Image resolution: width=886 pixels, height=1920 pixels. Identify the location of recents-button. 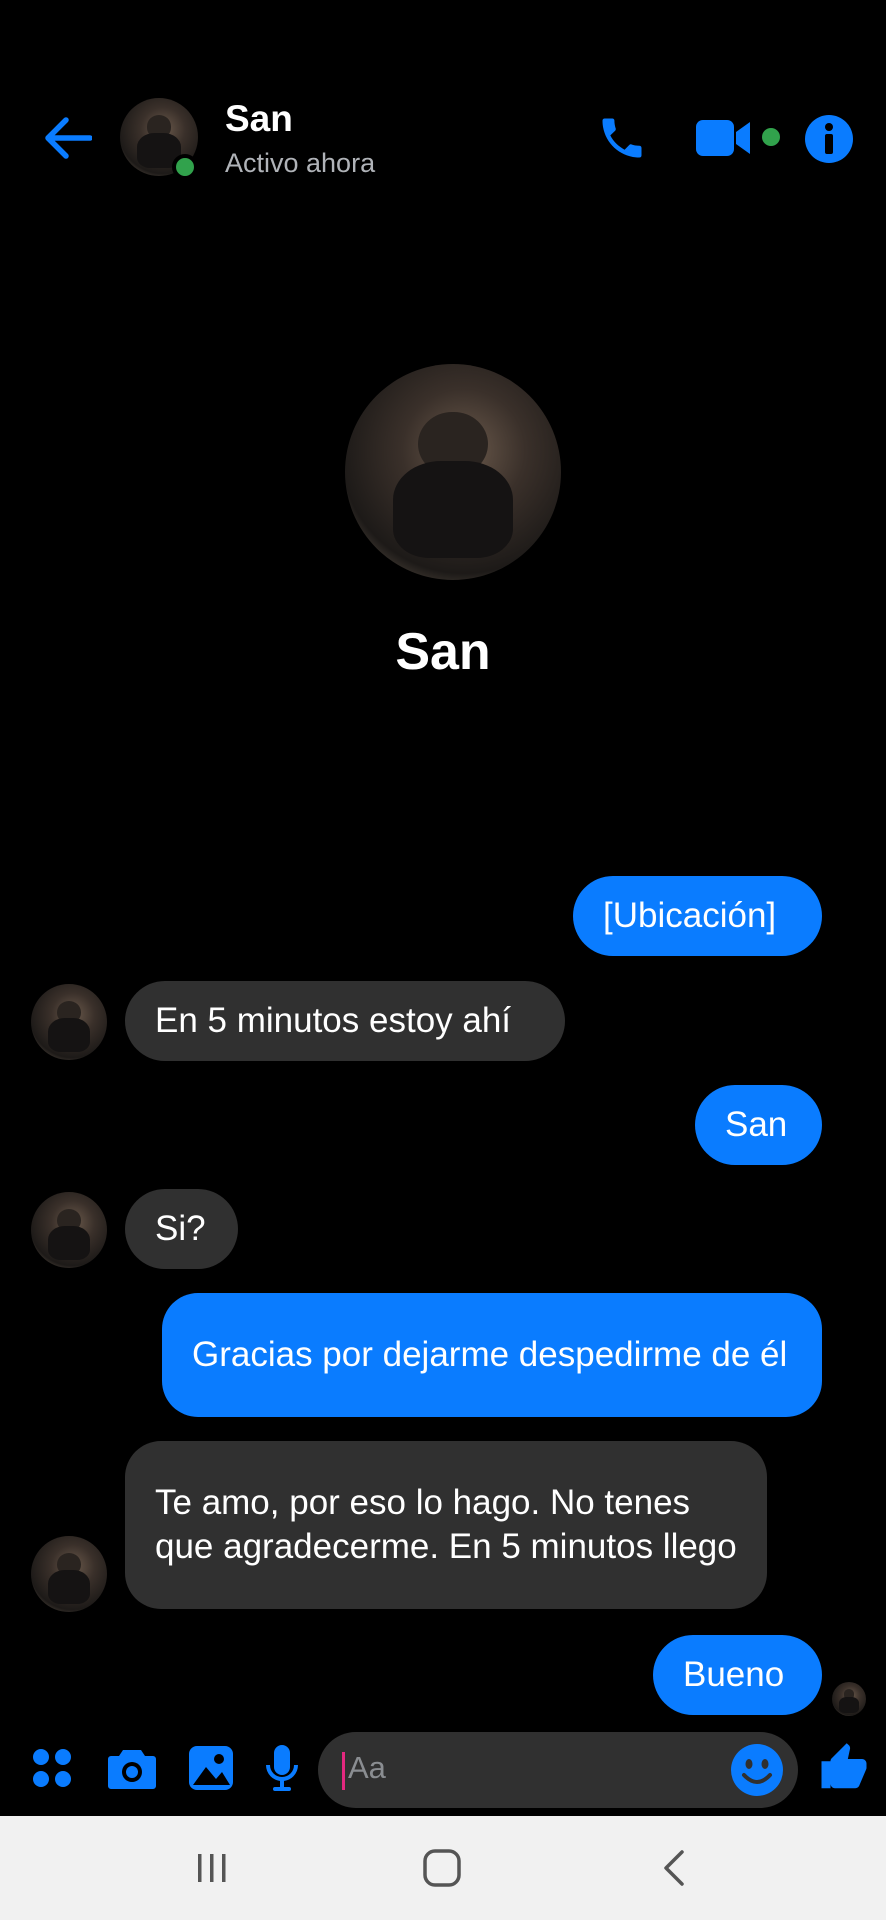
(212, 1868).